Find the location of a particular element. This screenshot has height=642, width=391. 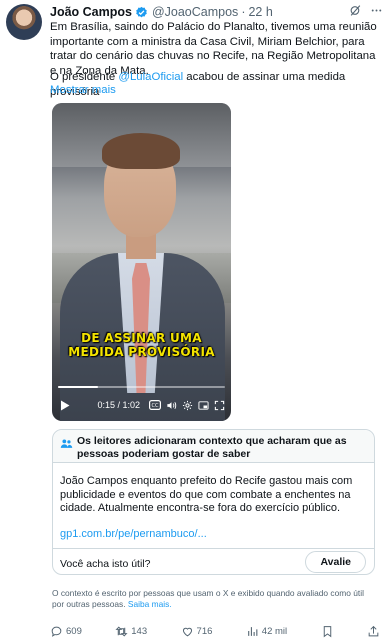

reply-count: 609 is located at coordinates (74, 631).